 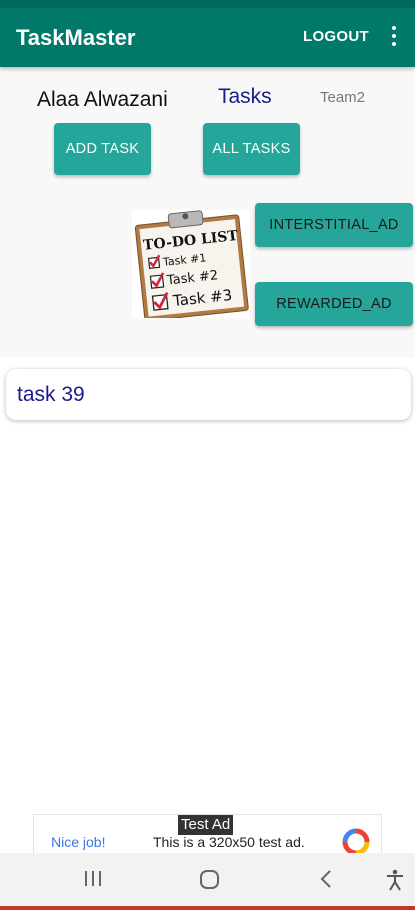 I want to click on app-bar: TaskMaster LOGOUT, so click(x=207, y=37).